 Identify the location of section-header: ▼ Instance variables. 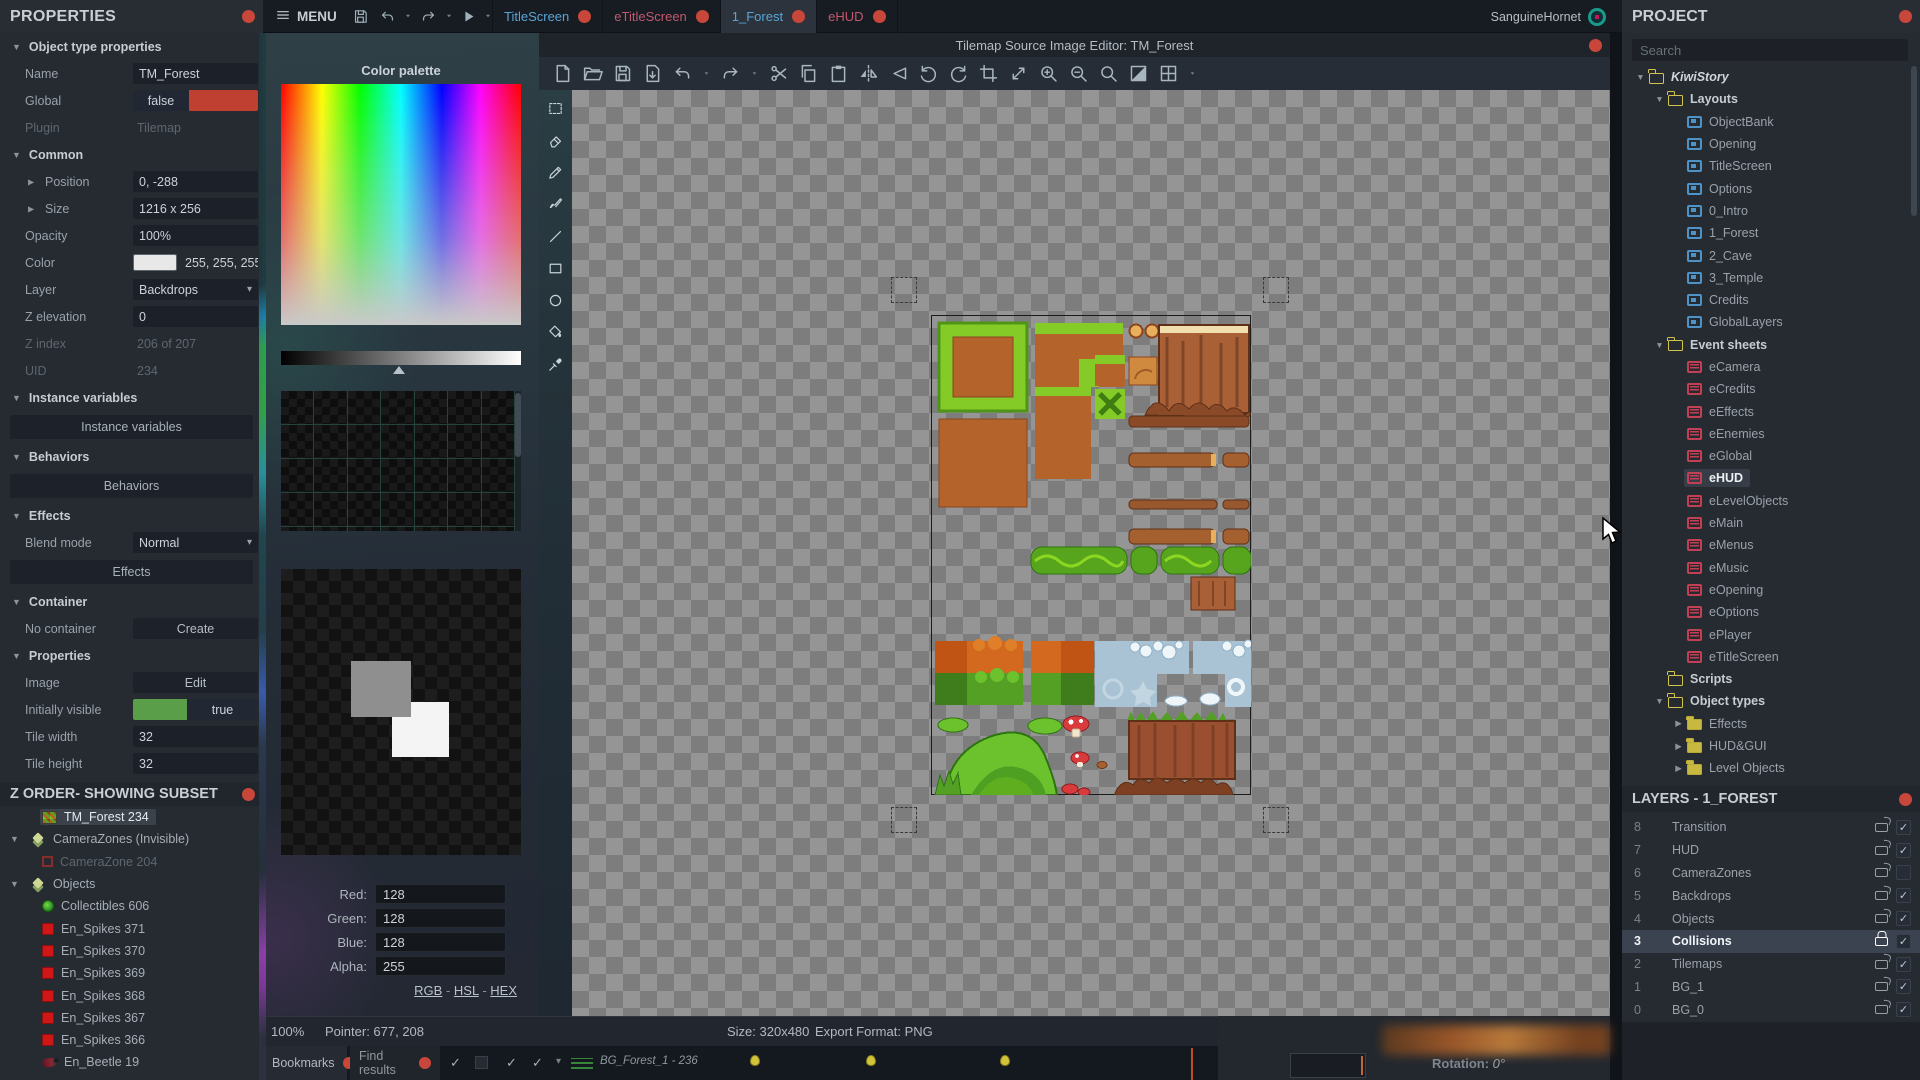
(131, 397).